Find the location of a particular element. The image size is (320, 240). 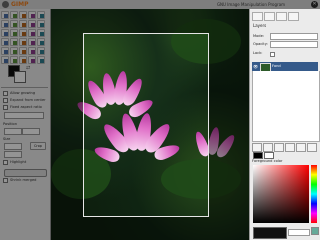

visibility-eye-icon: 👁 is located at coordinates (255, 66).